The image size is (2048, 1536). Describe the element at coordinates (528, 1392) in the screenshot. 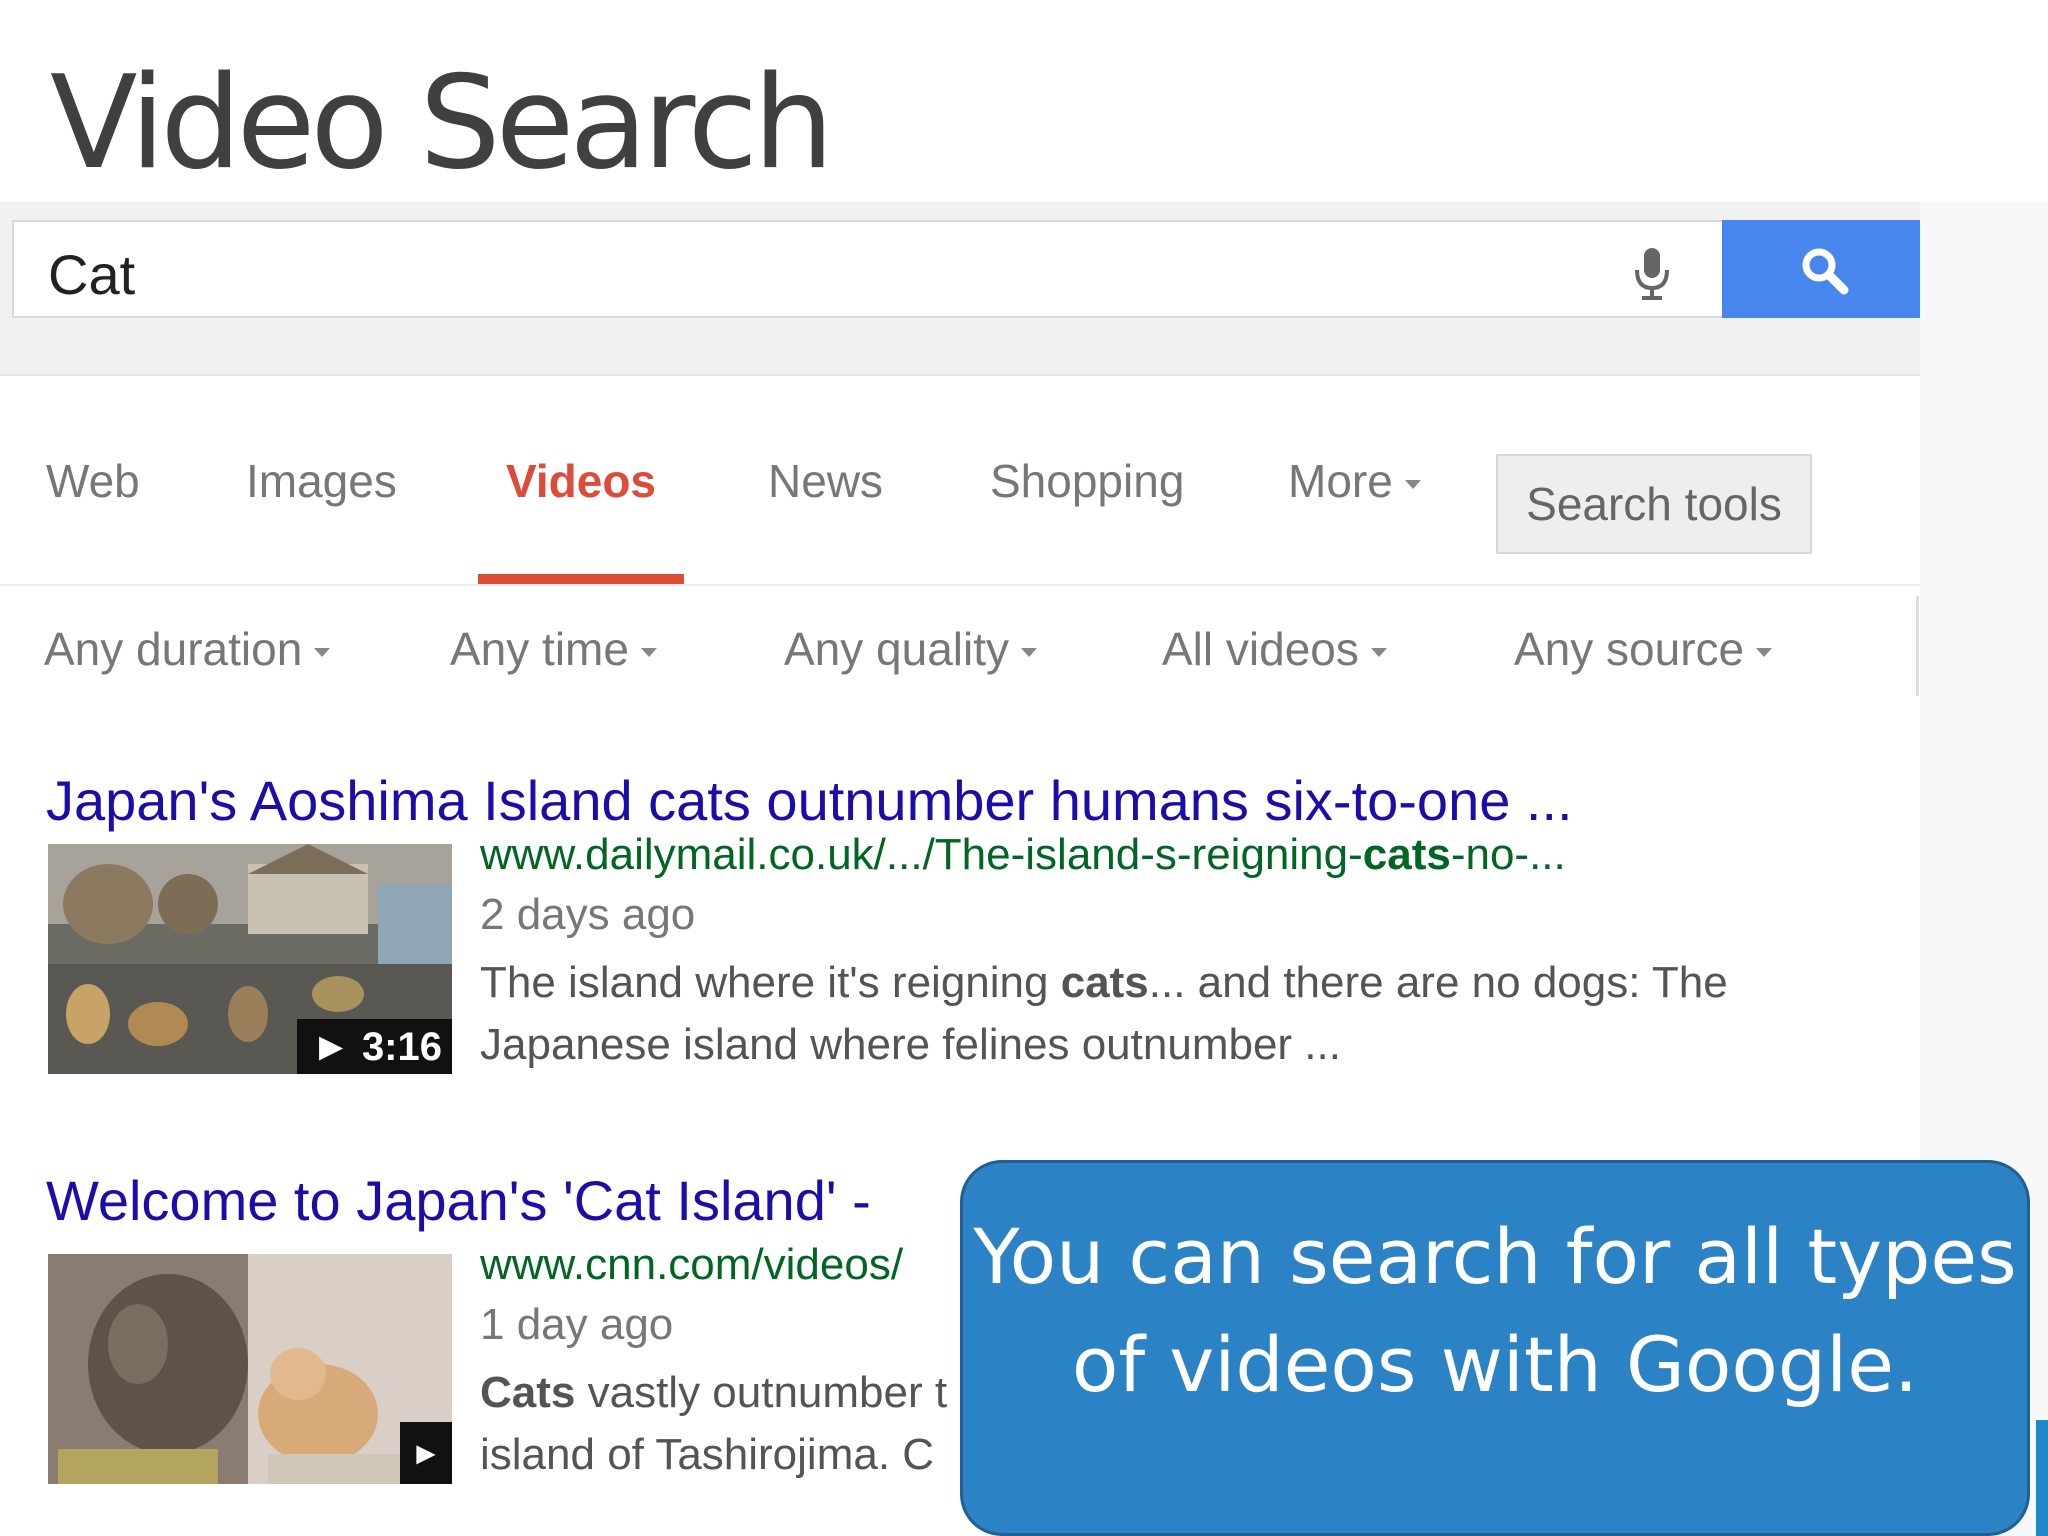

I see `snippet-highlight: Cats` at that location.